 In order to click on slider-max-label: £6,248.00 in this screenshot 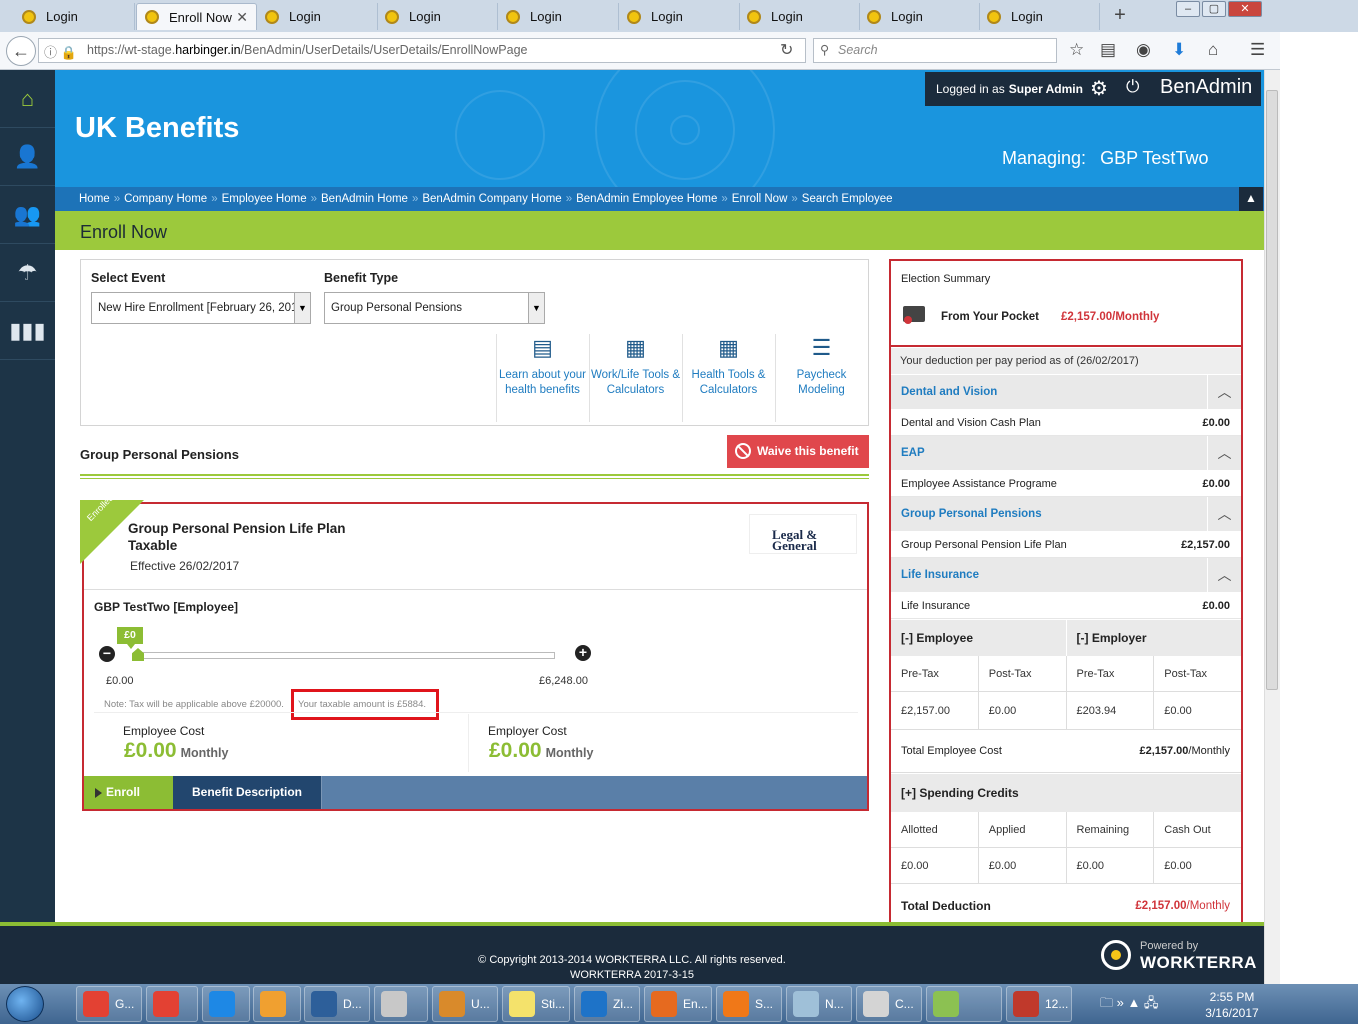, I will do `click(563, 681)`.